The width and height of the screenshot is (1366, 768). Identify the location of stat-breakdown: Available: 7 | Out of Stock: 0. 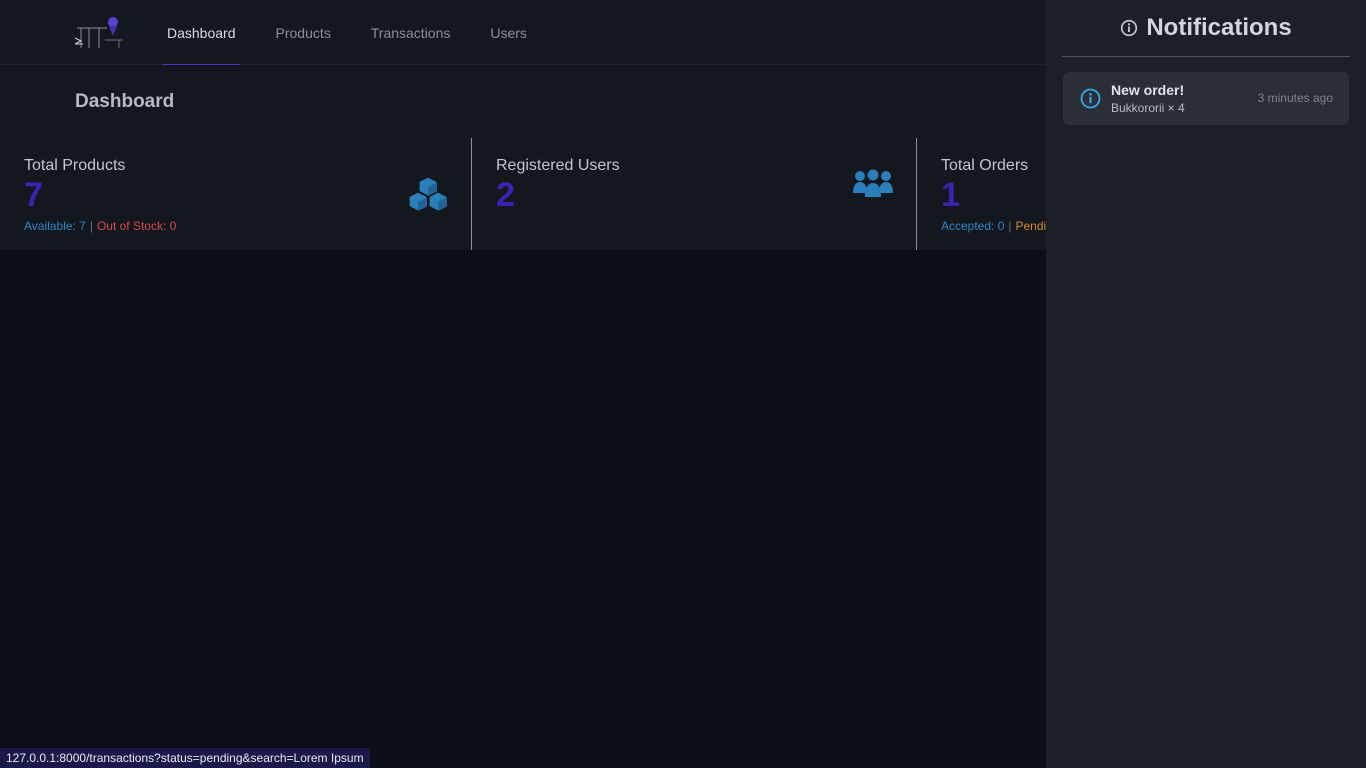
(100, 226).